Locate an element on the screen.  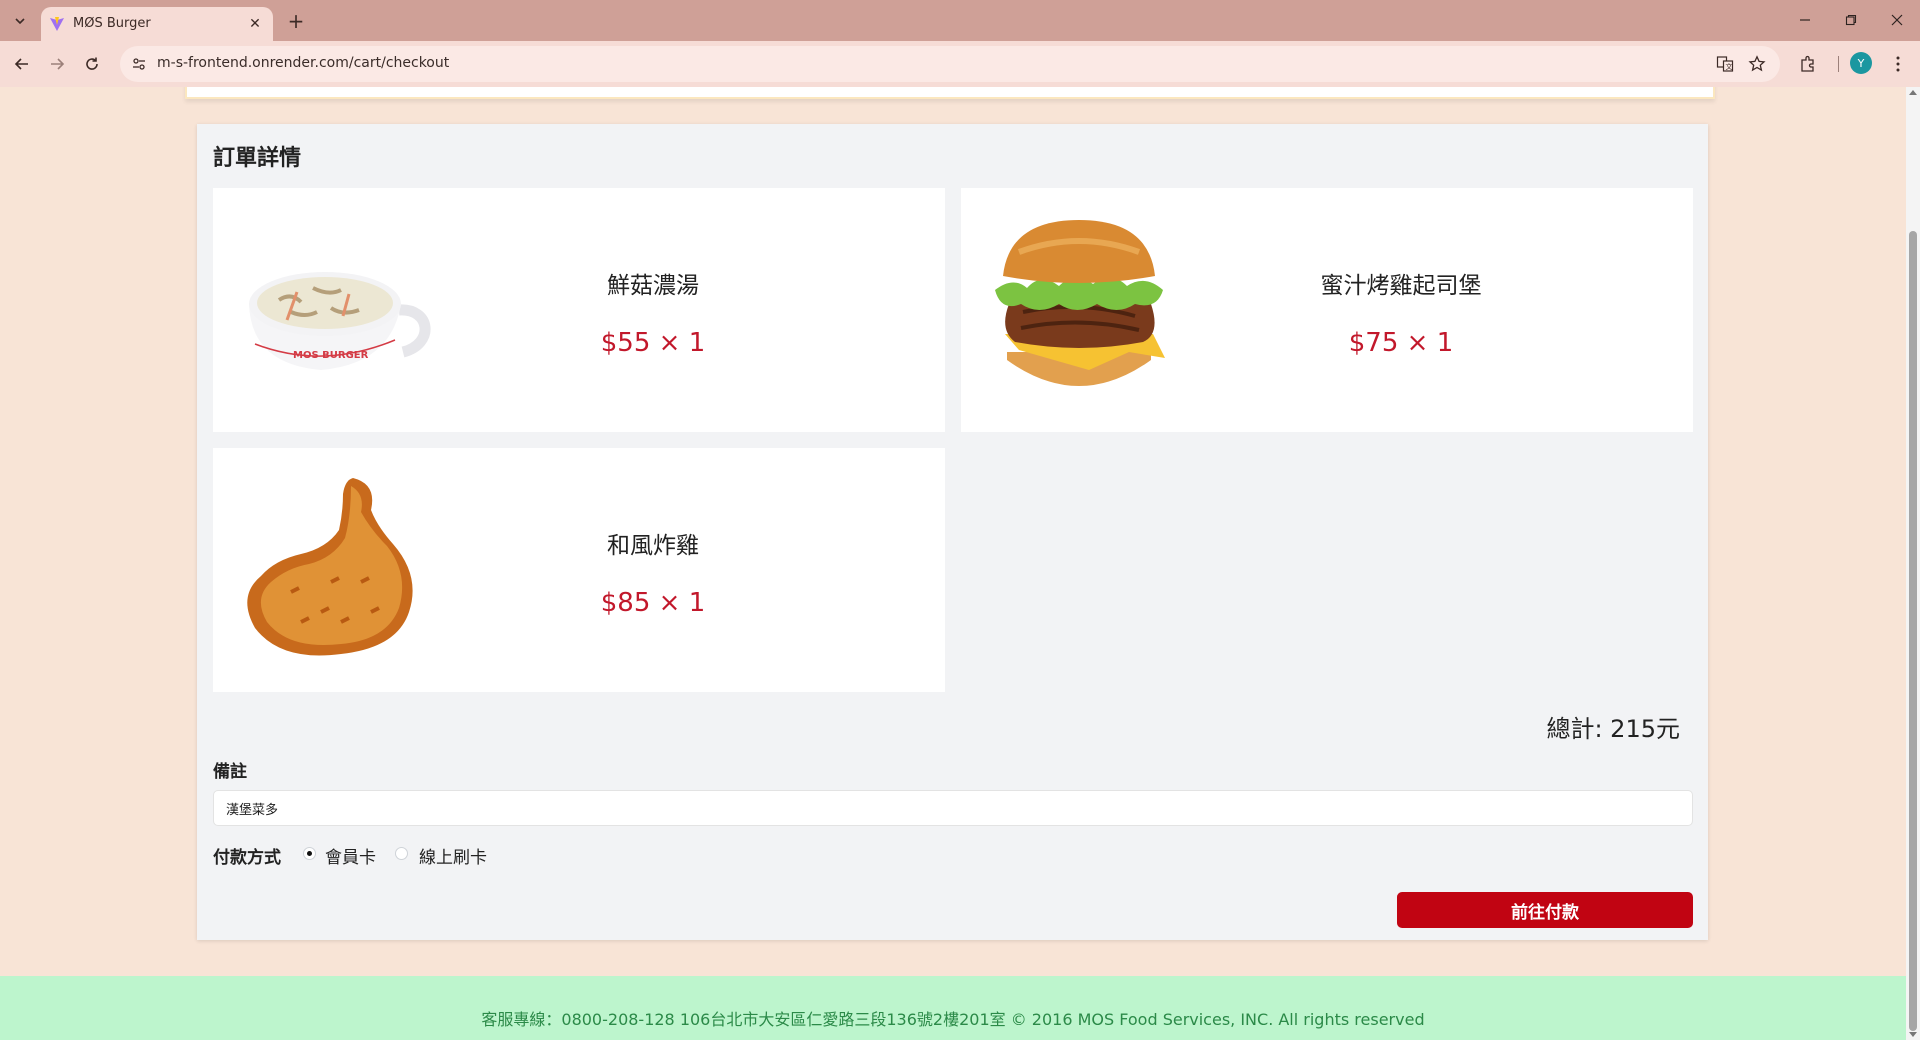
url-text: m-s-frontend.onrender.com/cart/checkout is located at coordinates (303, 63).